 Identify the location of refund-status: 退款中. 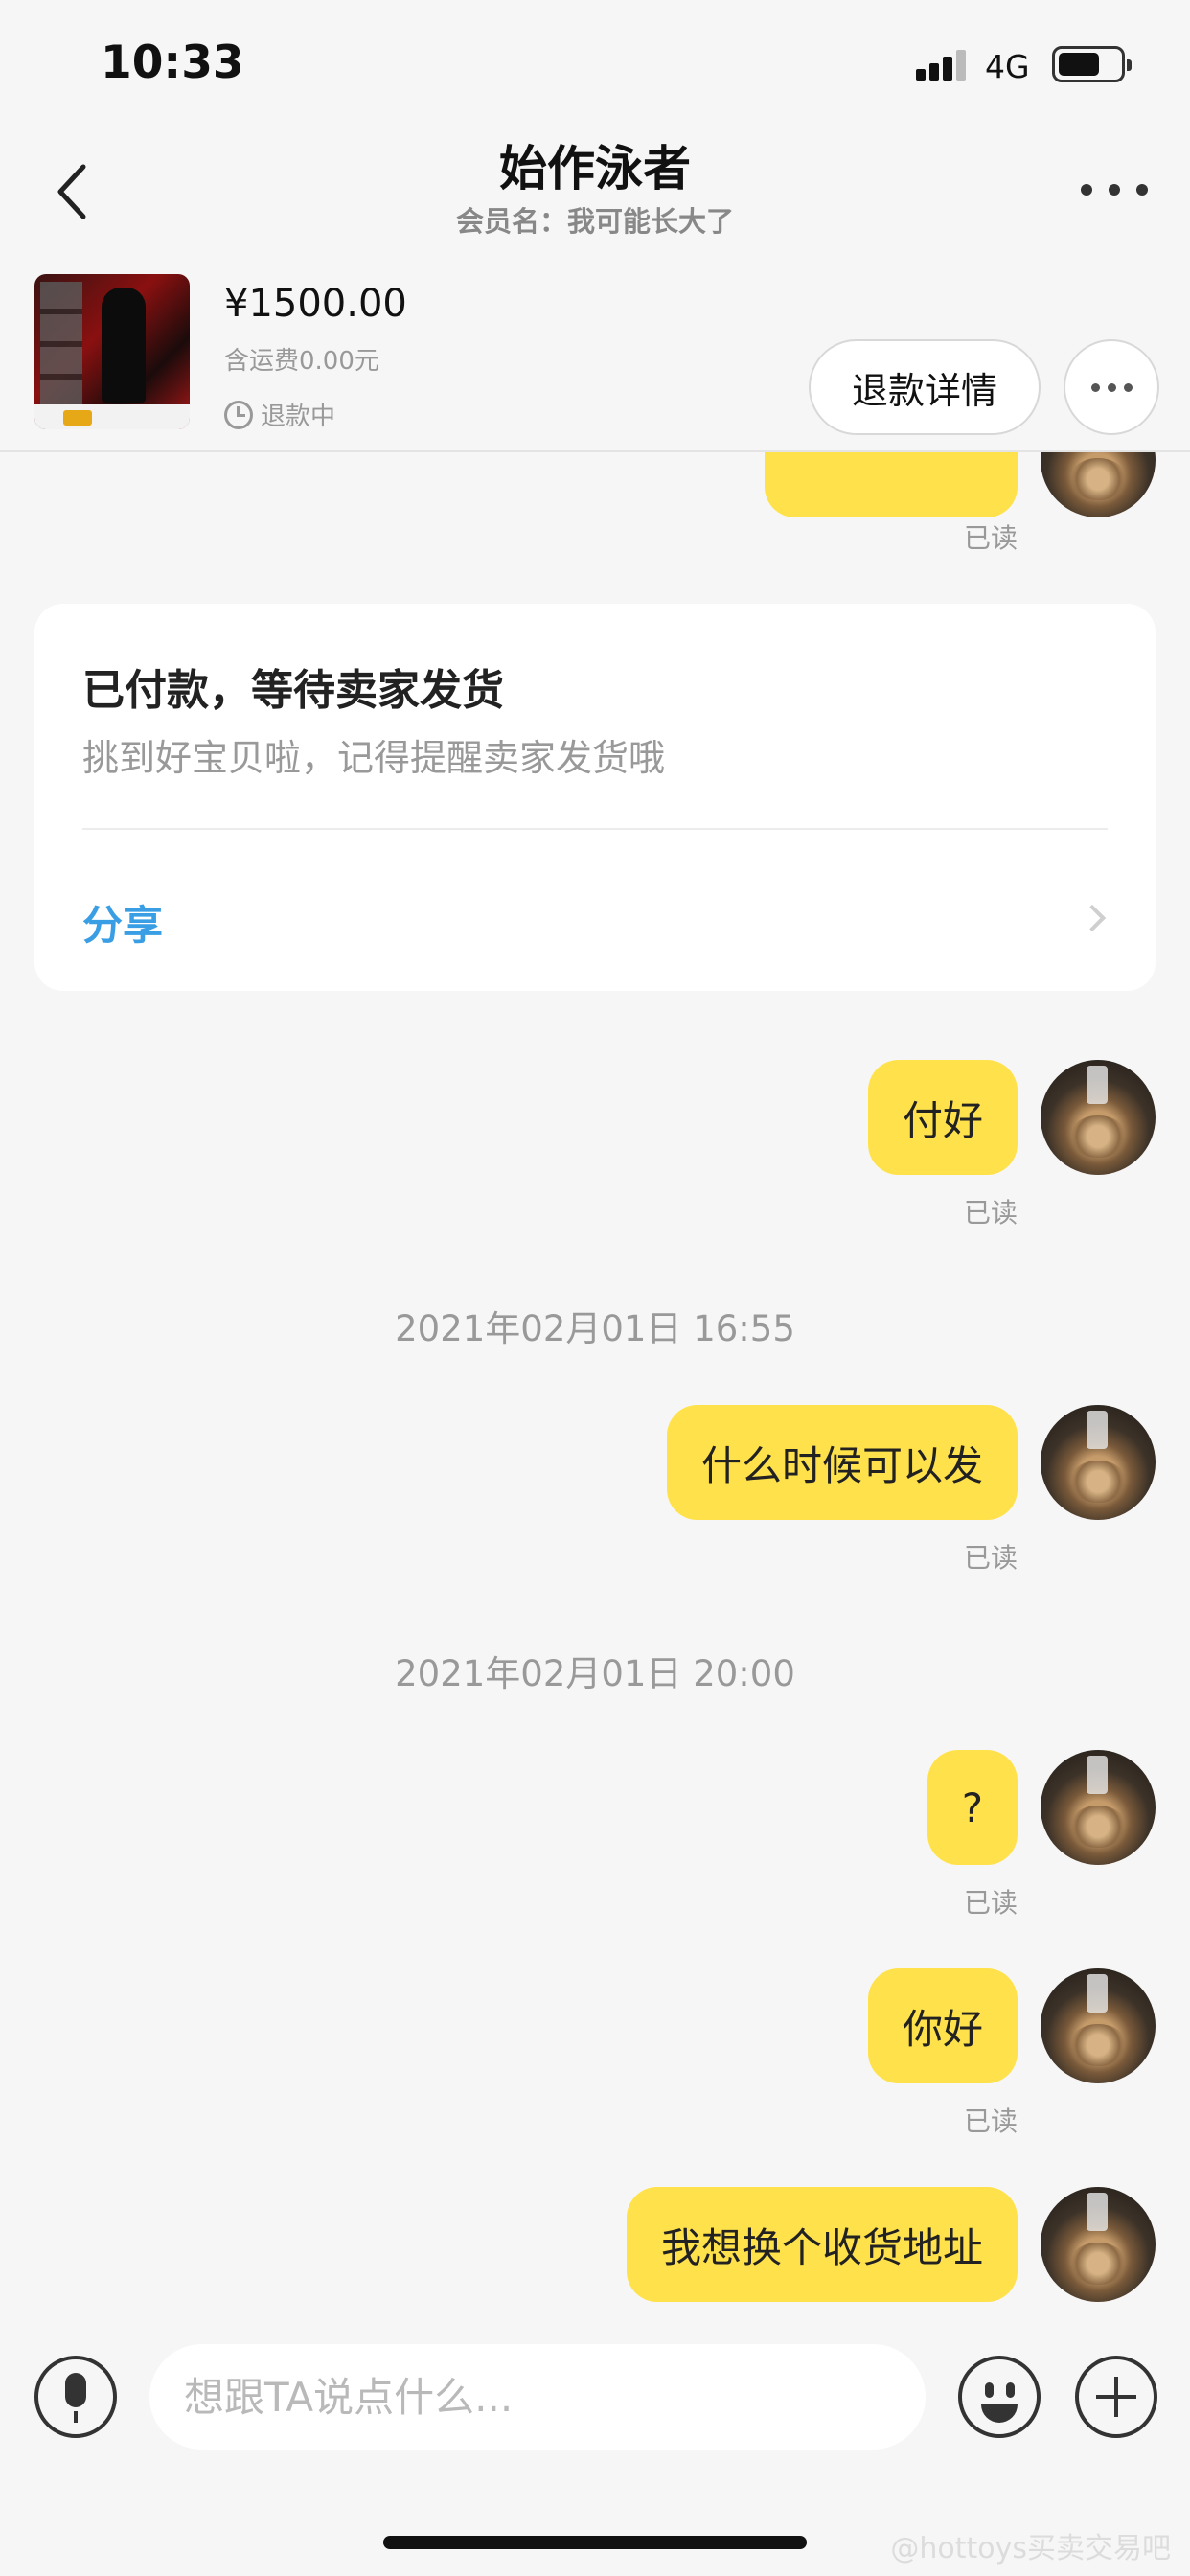
(279, 414).